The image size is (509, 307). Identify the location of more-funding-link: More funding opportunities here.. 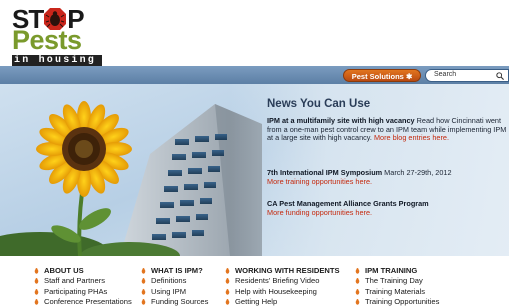
(319, 212).